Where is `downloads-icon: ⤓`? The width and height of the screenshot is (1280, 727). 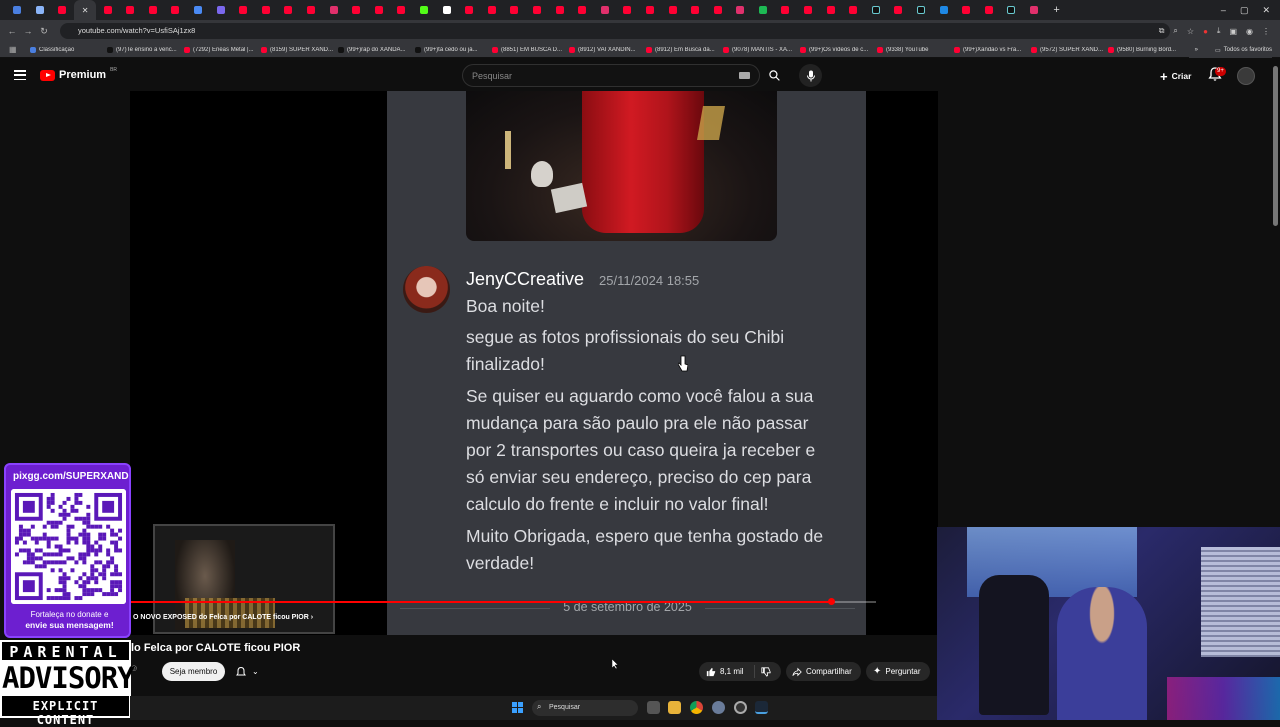
downloads-icon: ⤓ is located at coordinates (1219, 31).